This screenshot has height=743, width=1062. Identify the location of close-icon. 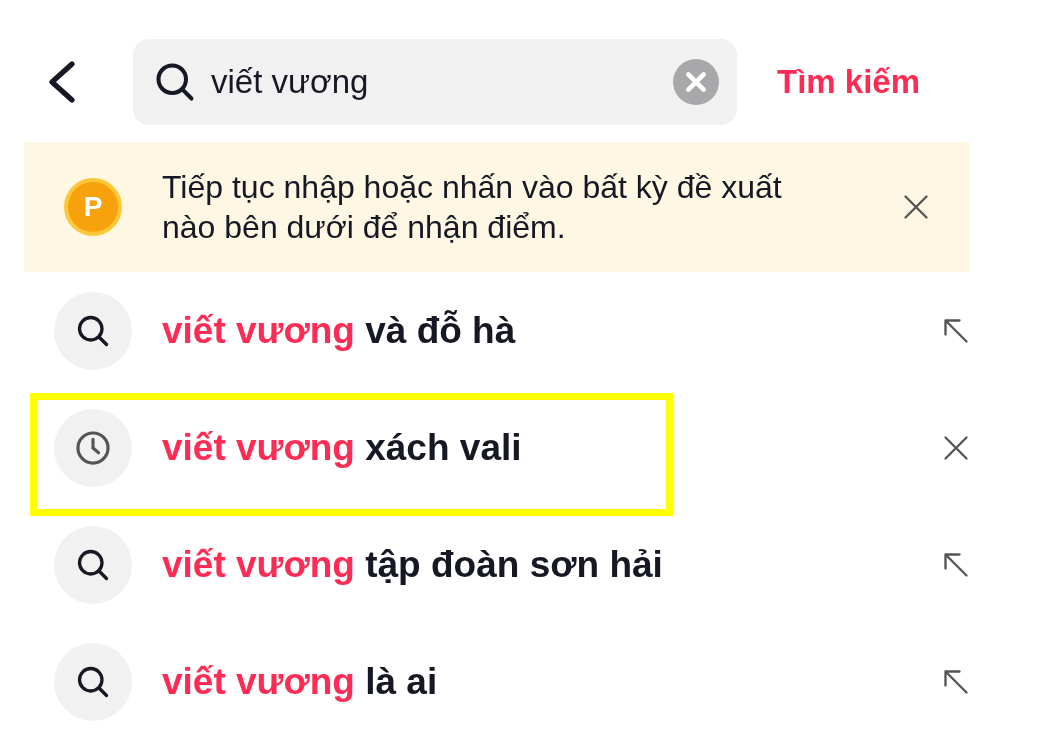
(916, 207).